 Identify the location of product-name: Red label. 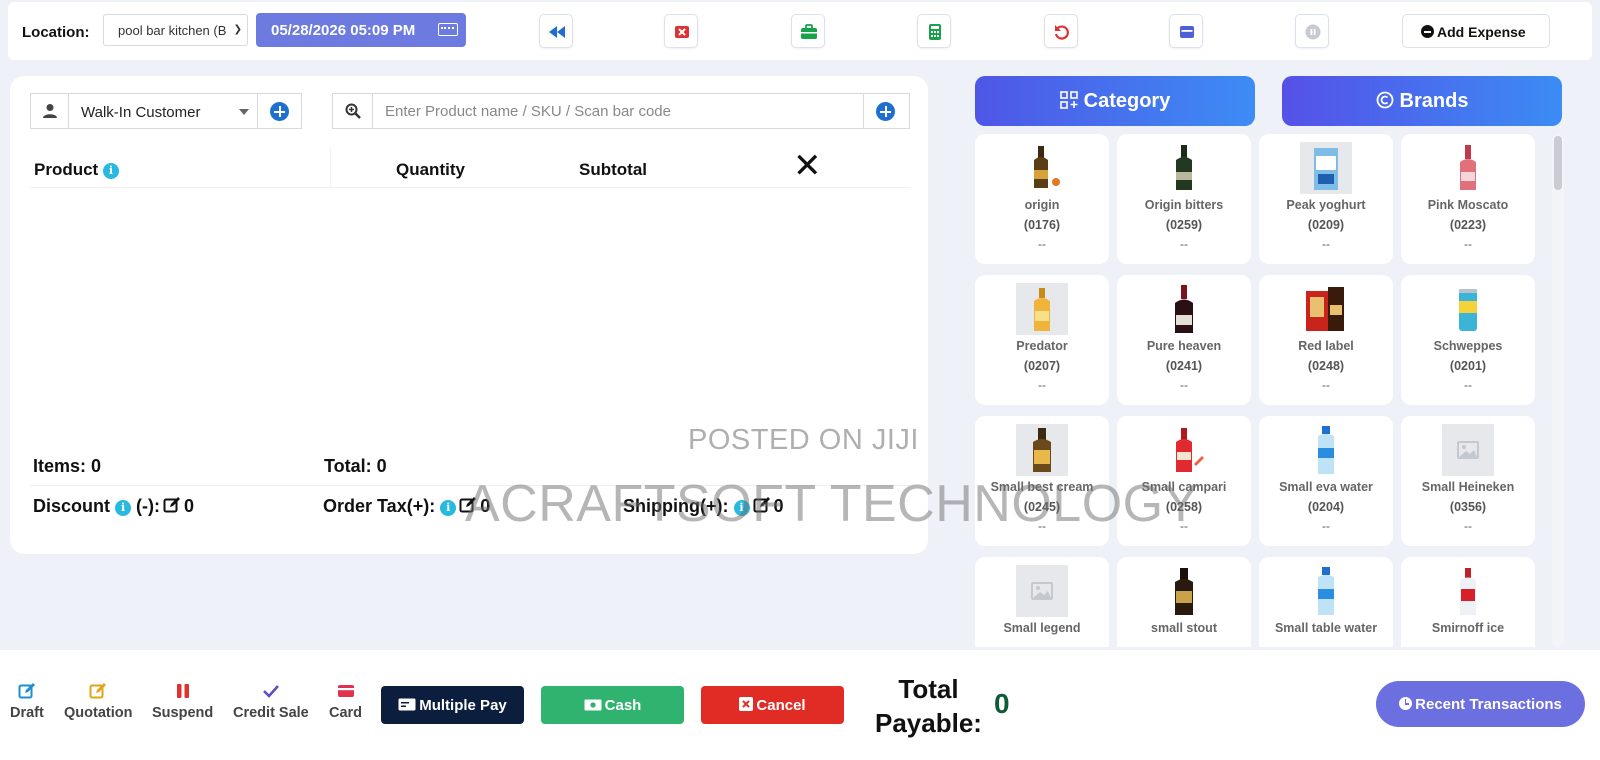
(1326, 346).